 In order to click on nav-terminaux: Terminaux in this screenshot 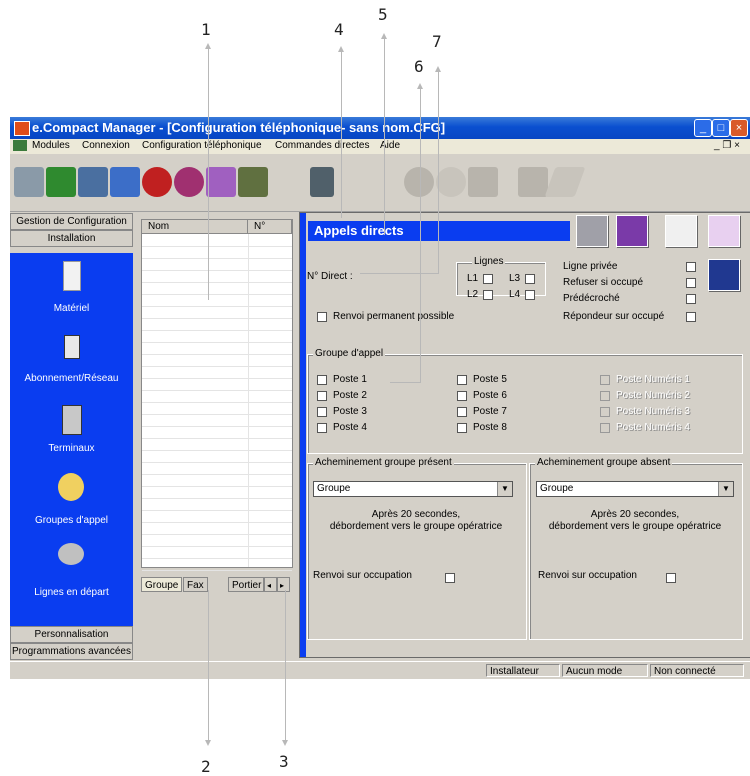, I will do `click(71, 448)`.